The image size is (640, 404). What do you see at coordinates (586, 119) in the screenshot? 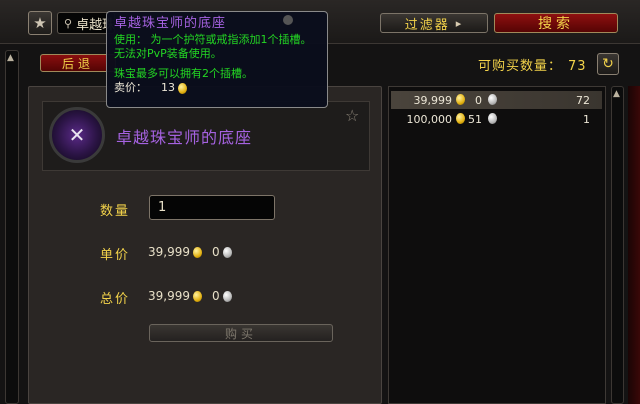
I see `listing-available: 1` at bounding box center [586, 119].